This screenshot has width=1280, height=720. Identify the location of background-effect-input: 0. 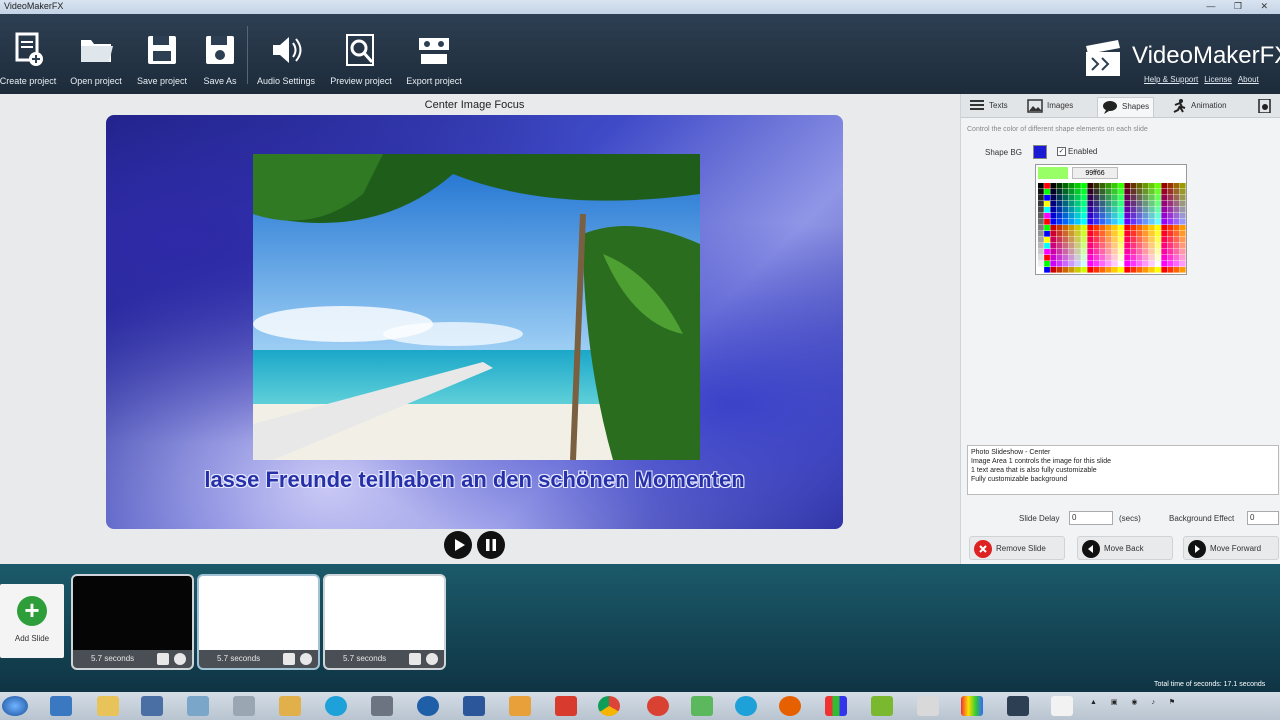
(1263, 518).